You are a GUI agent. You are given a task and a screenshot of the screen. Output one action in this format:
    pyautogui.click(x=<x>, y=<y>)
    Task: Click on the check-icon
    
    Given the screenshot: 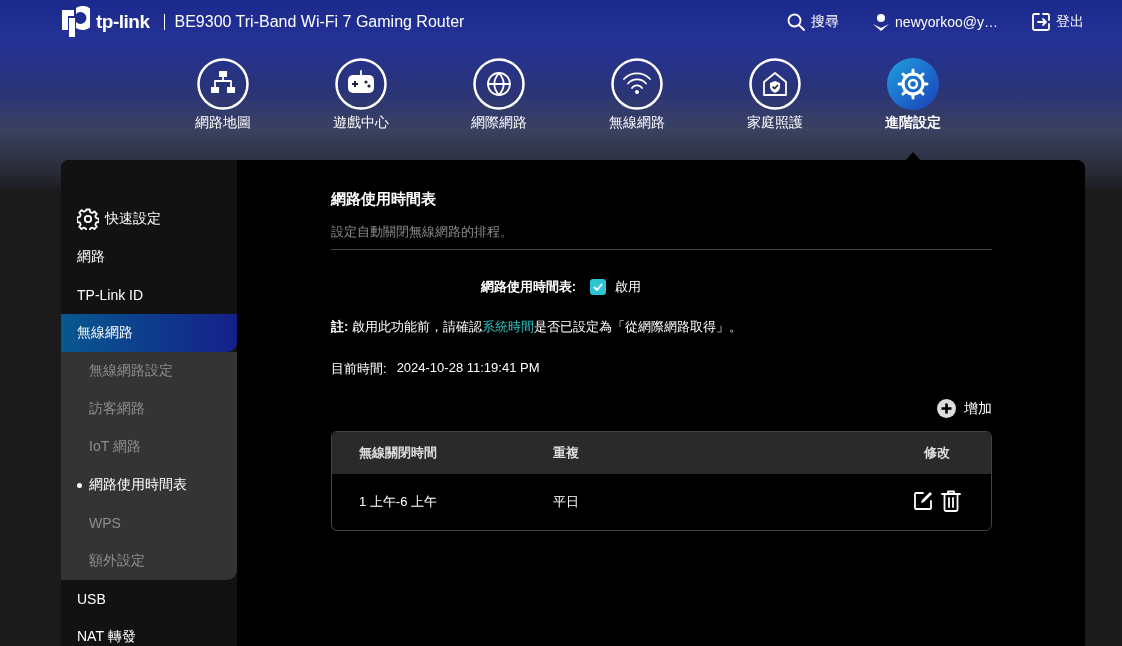 What is the action you would take?
    pyautogui.click(x=598, y=287)
    